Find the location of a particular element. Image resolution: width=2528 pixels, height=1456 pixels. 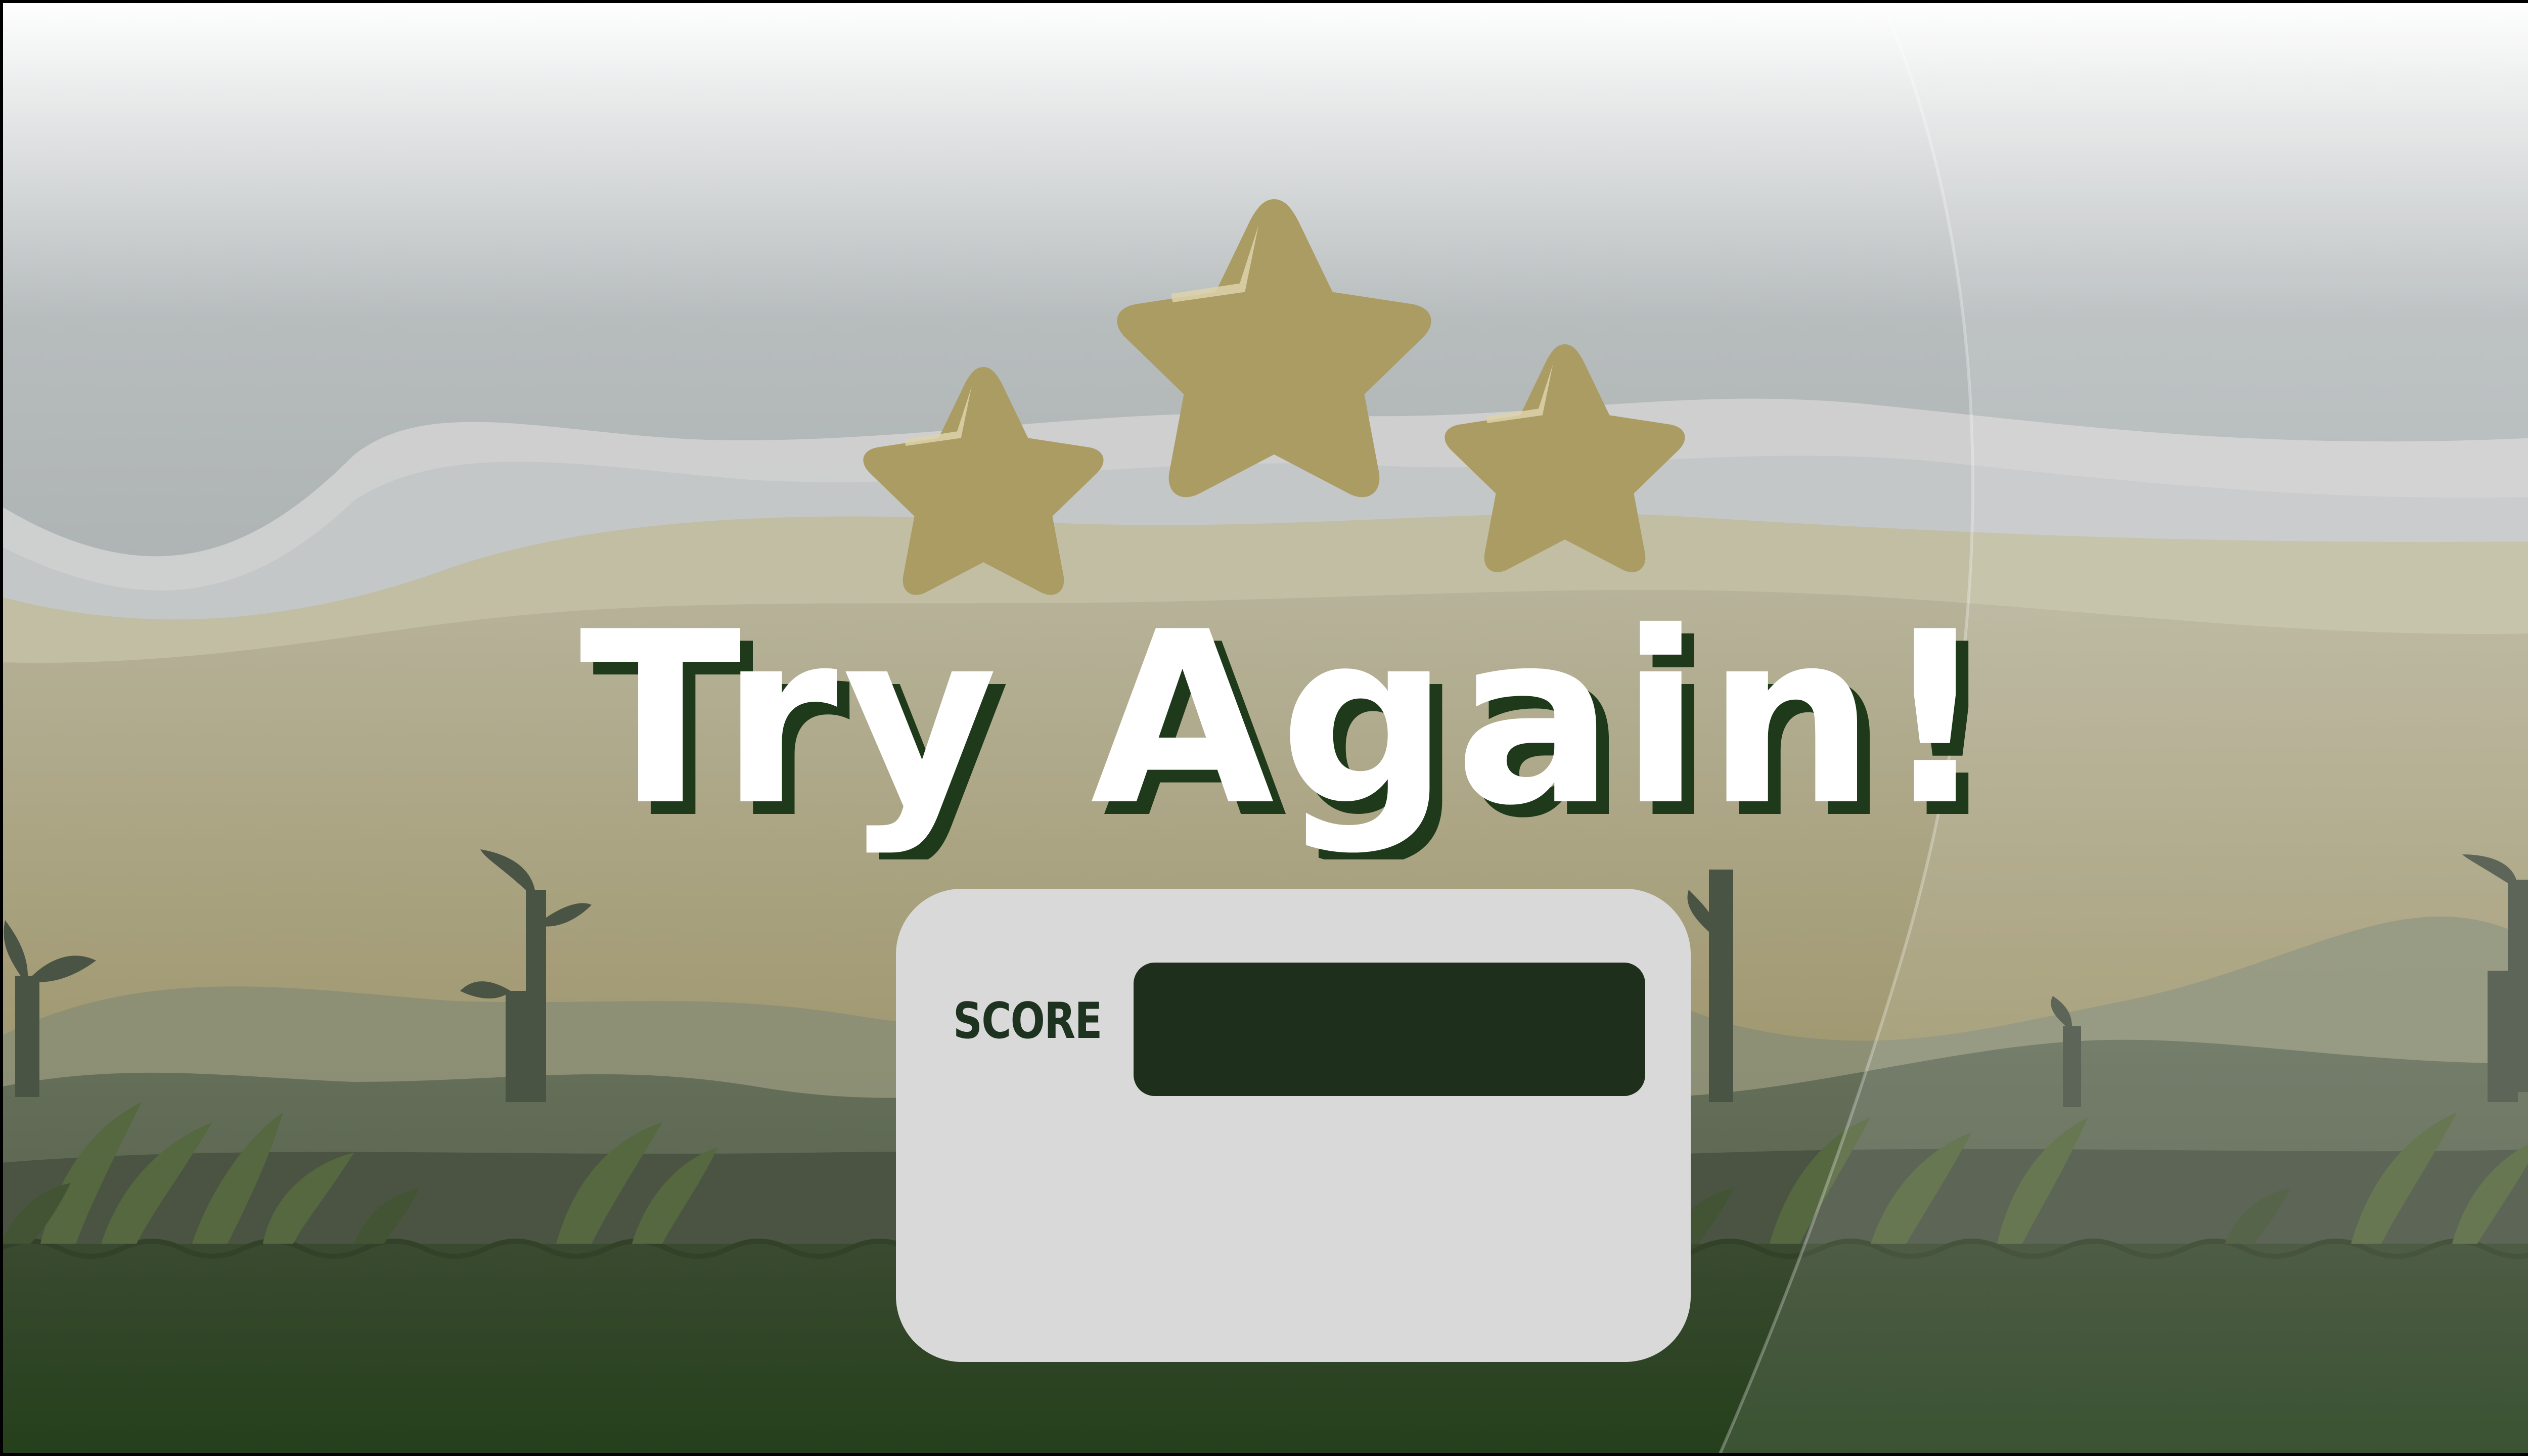

result-title: Try Again! Try Again! is located at coordinates (1290, 728).